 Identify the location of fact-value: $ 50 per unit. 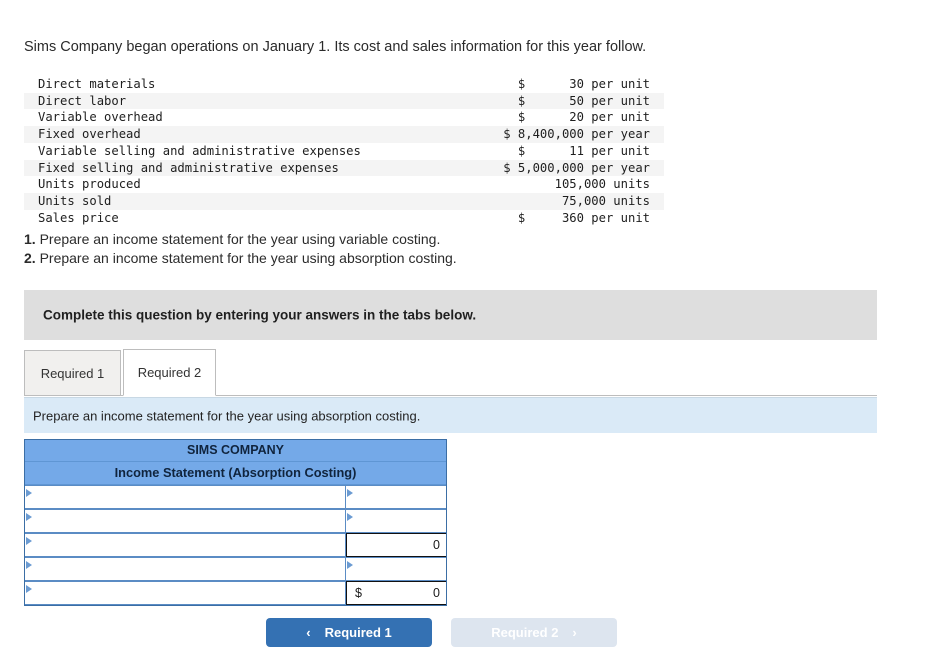
(560, 101).